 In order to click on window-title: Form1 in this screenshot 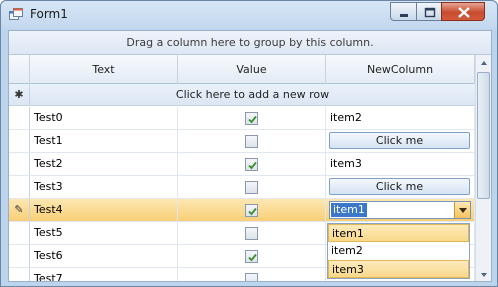, I will do `click(49, 14)`.